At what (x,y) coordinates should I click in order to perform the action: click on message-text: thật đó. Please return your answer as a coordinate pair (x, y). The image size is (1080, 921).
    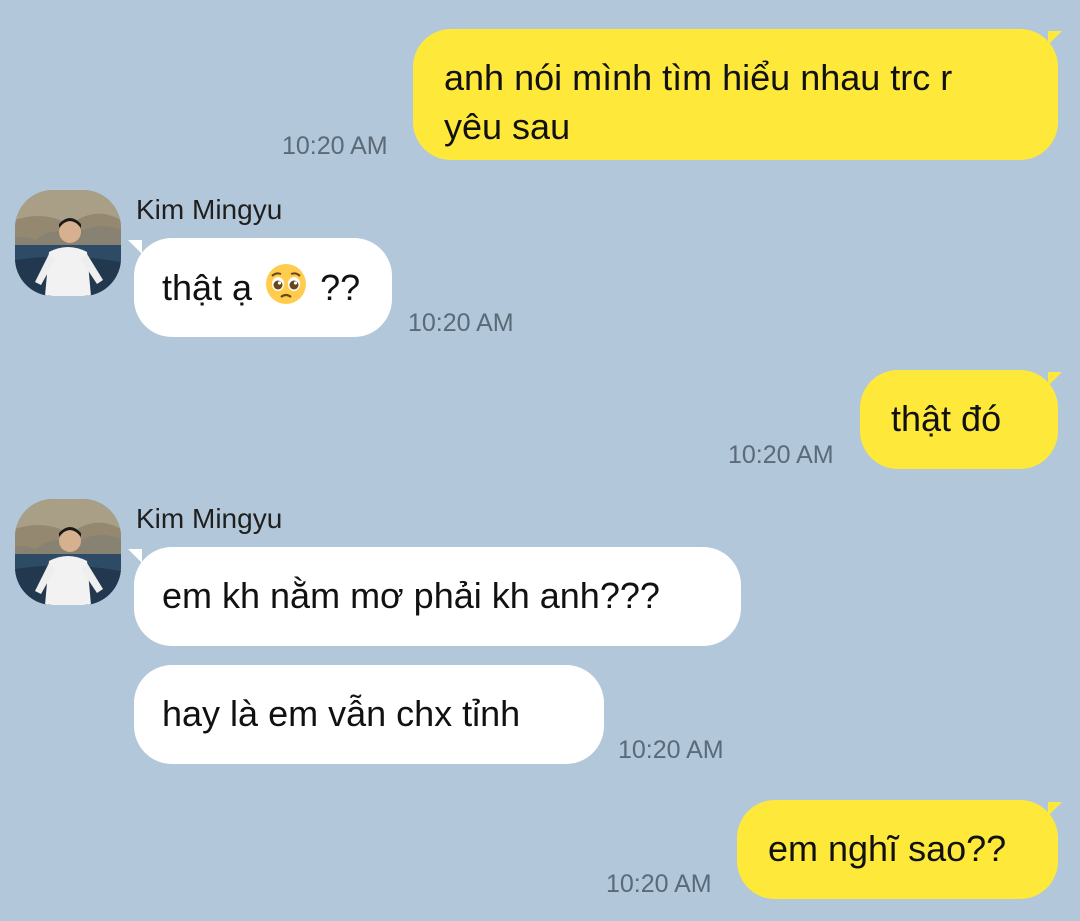
    Looking at the image, I should click on (946, 418).